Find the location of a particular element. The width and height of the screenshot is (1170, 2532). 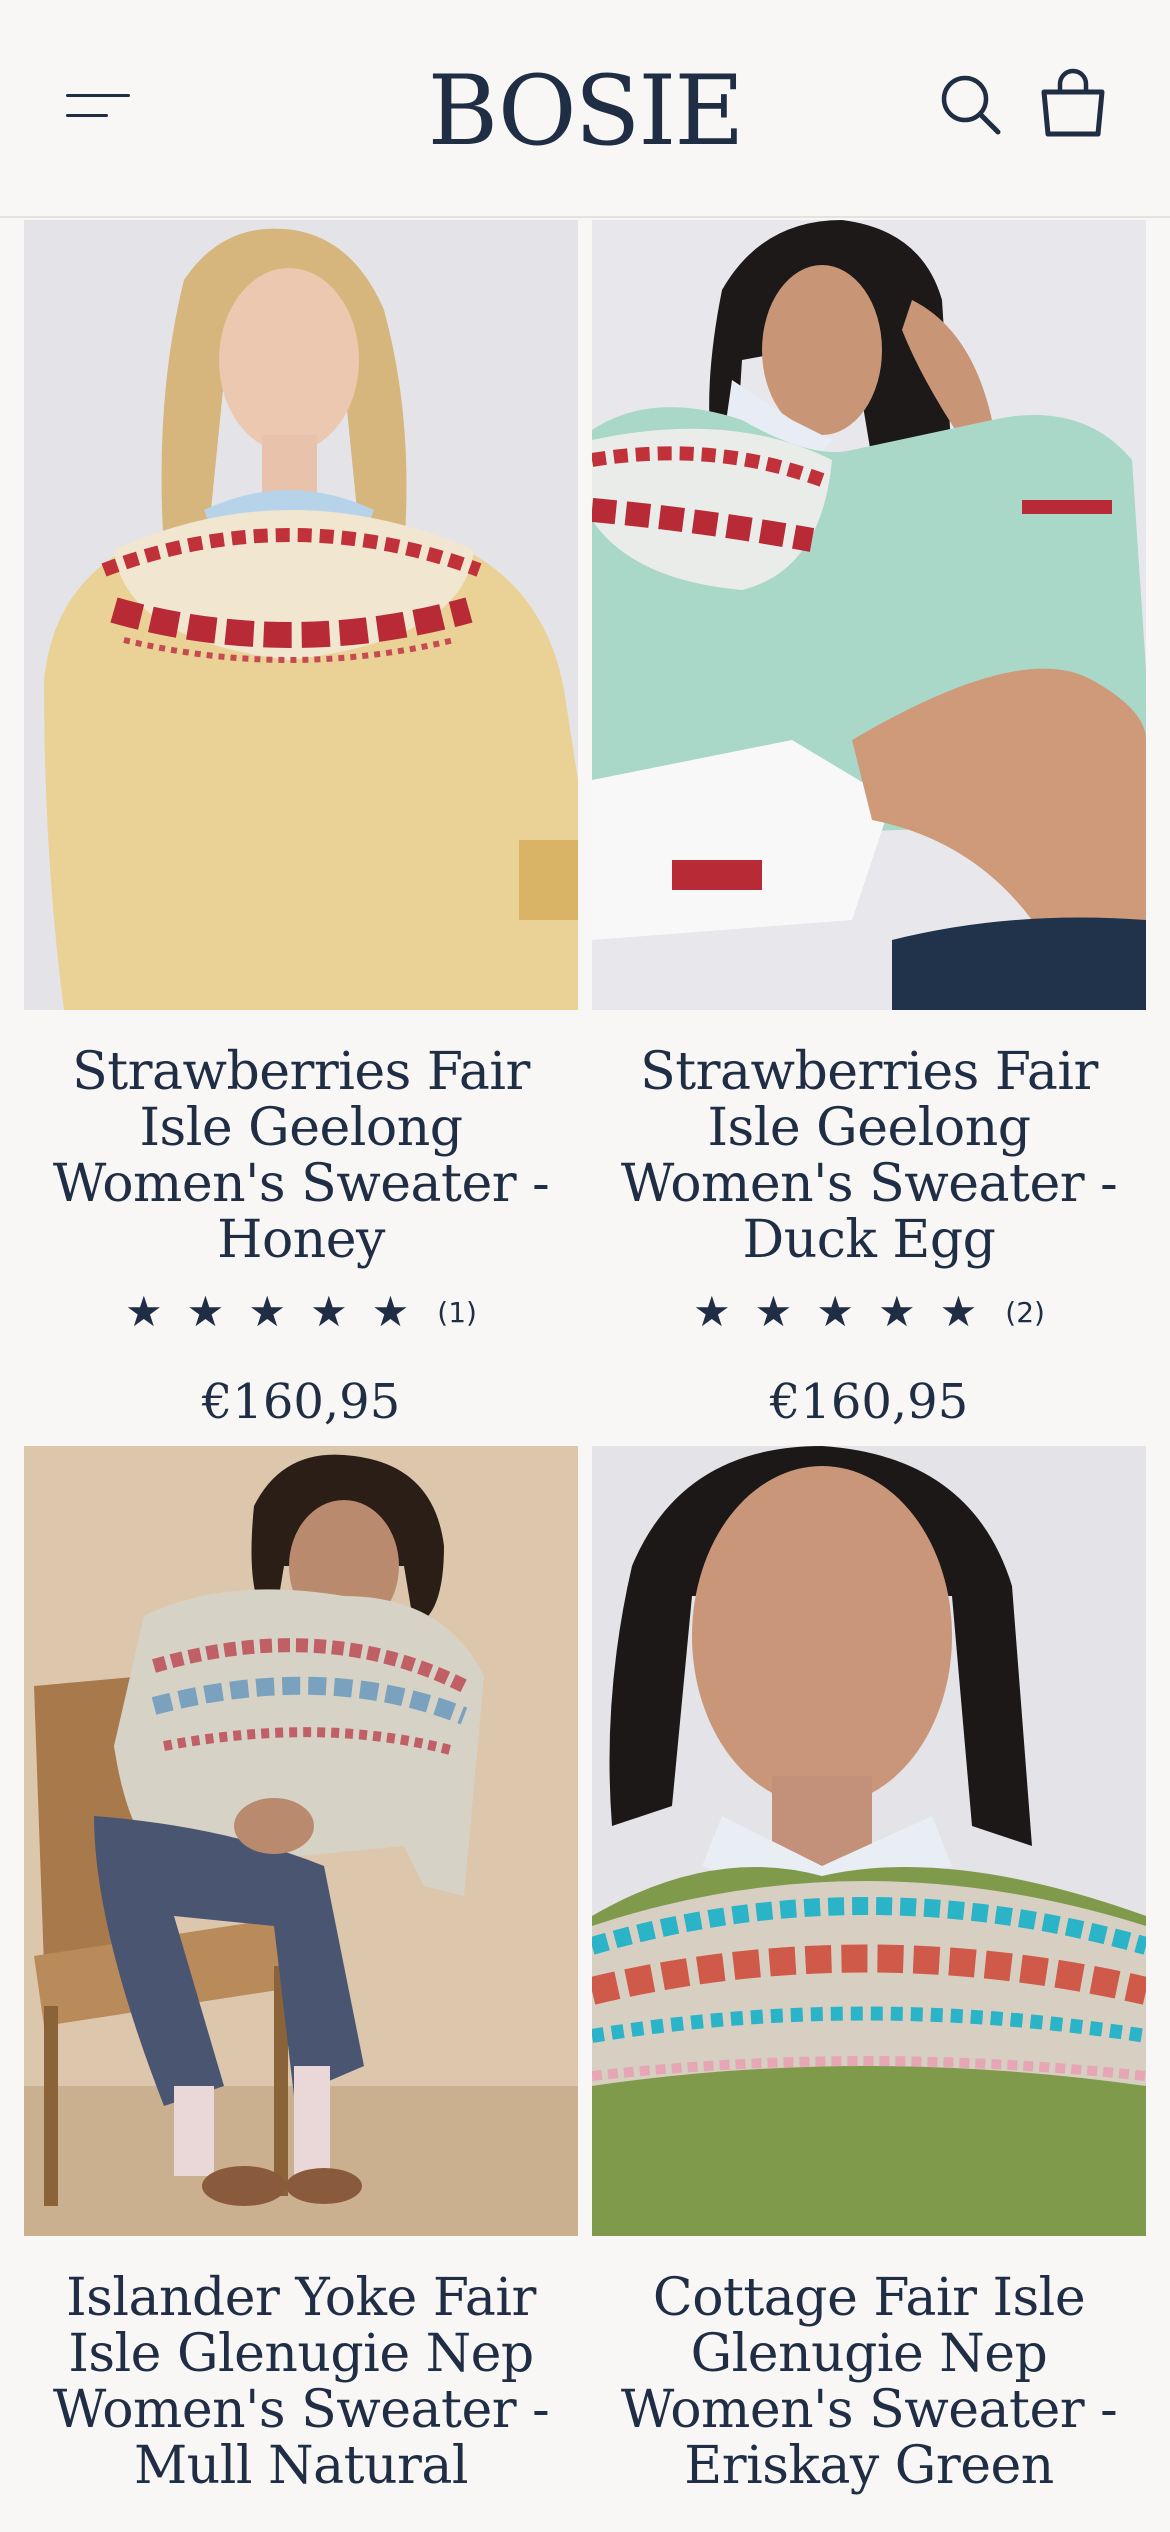

product-rating: ★ ★ ★ ★ ★ (2) is located at coordinates (869, 1312).